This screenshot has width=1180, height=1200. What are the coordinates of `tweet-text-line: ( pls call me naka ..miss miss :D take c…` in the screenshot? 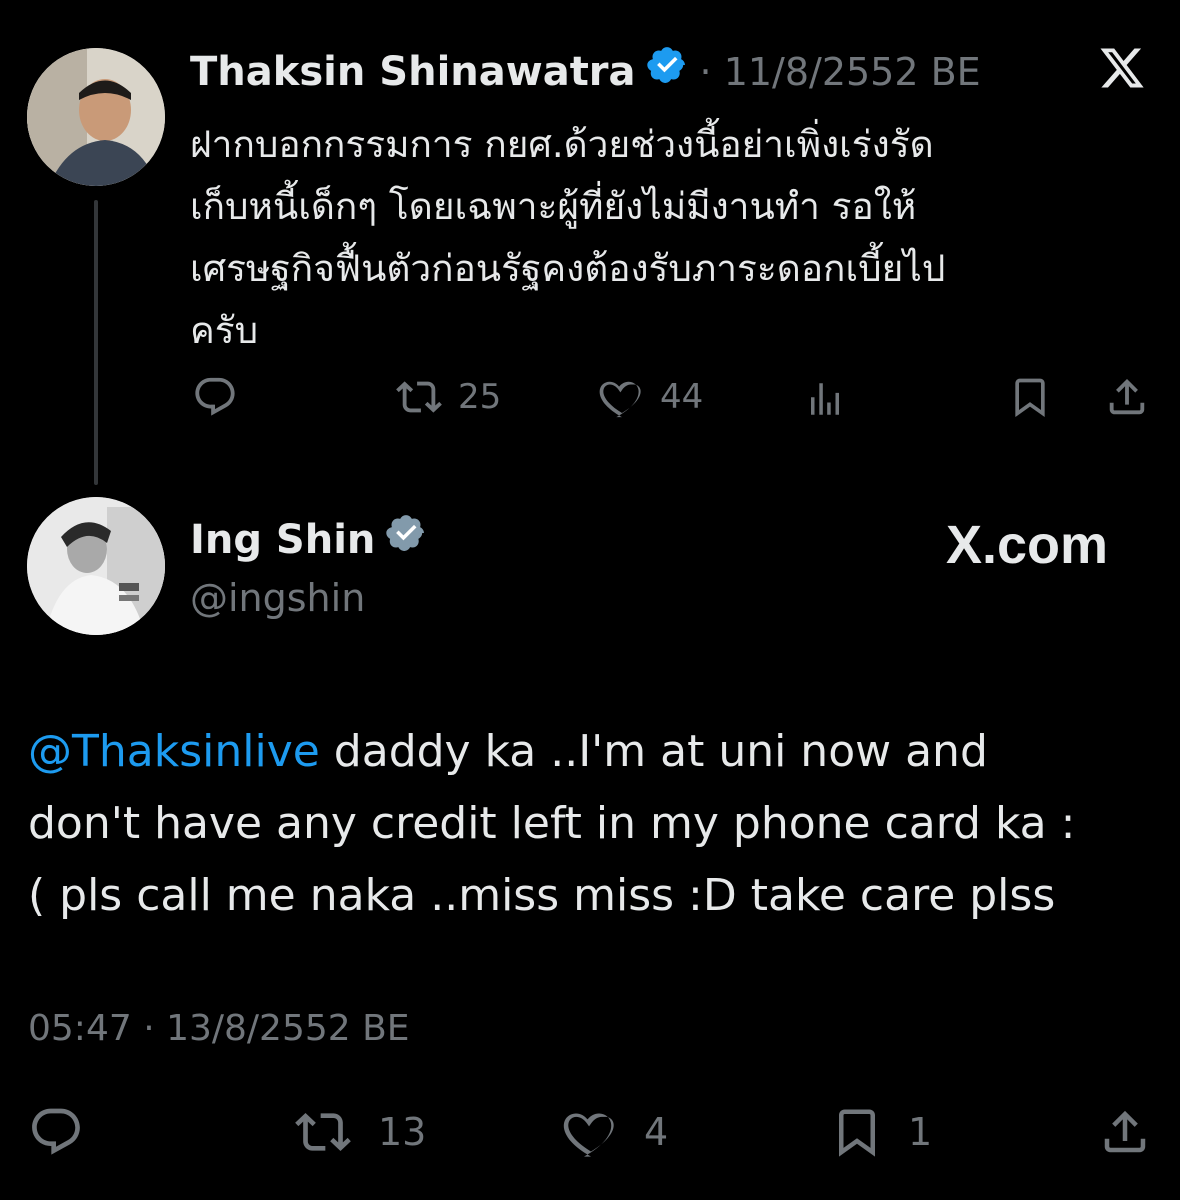 It's located at (542, 895).